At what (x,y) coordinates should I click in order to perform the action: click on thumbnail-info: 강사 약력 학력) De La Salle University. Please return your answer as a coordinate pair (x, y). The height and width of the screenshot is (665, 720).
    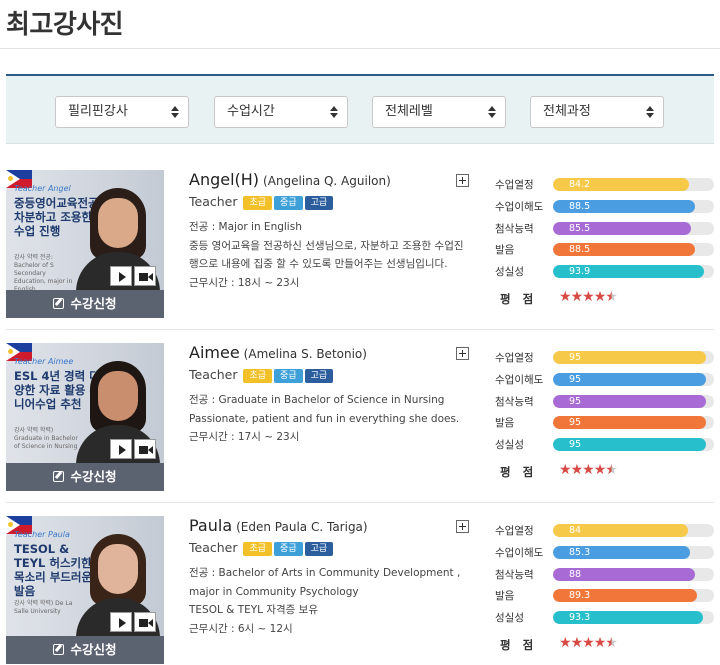
    Looking at the image, I should click on (43, 607).